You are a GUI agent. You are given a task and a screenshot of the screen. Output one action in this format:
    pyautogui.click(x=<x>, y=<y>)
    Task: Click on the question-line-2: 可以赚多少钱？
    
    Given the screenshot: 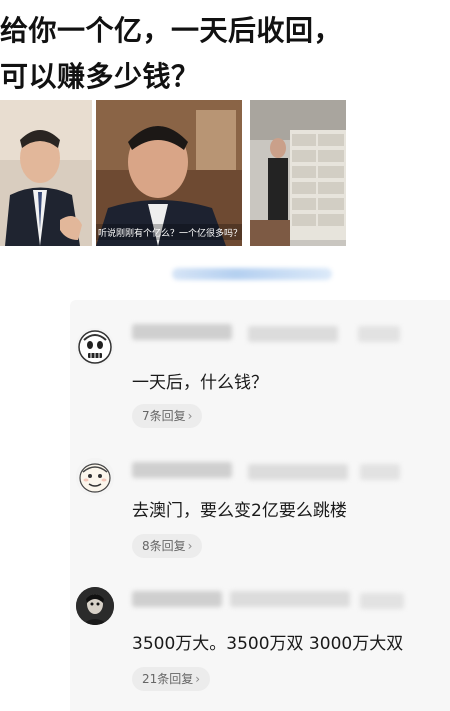 What is the action you would take?
    pyautogui.click(x=100, y=76)
    